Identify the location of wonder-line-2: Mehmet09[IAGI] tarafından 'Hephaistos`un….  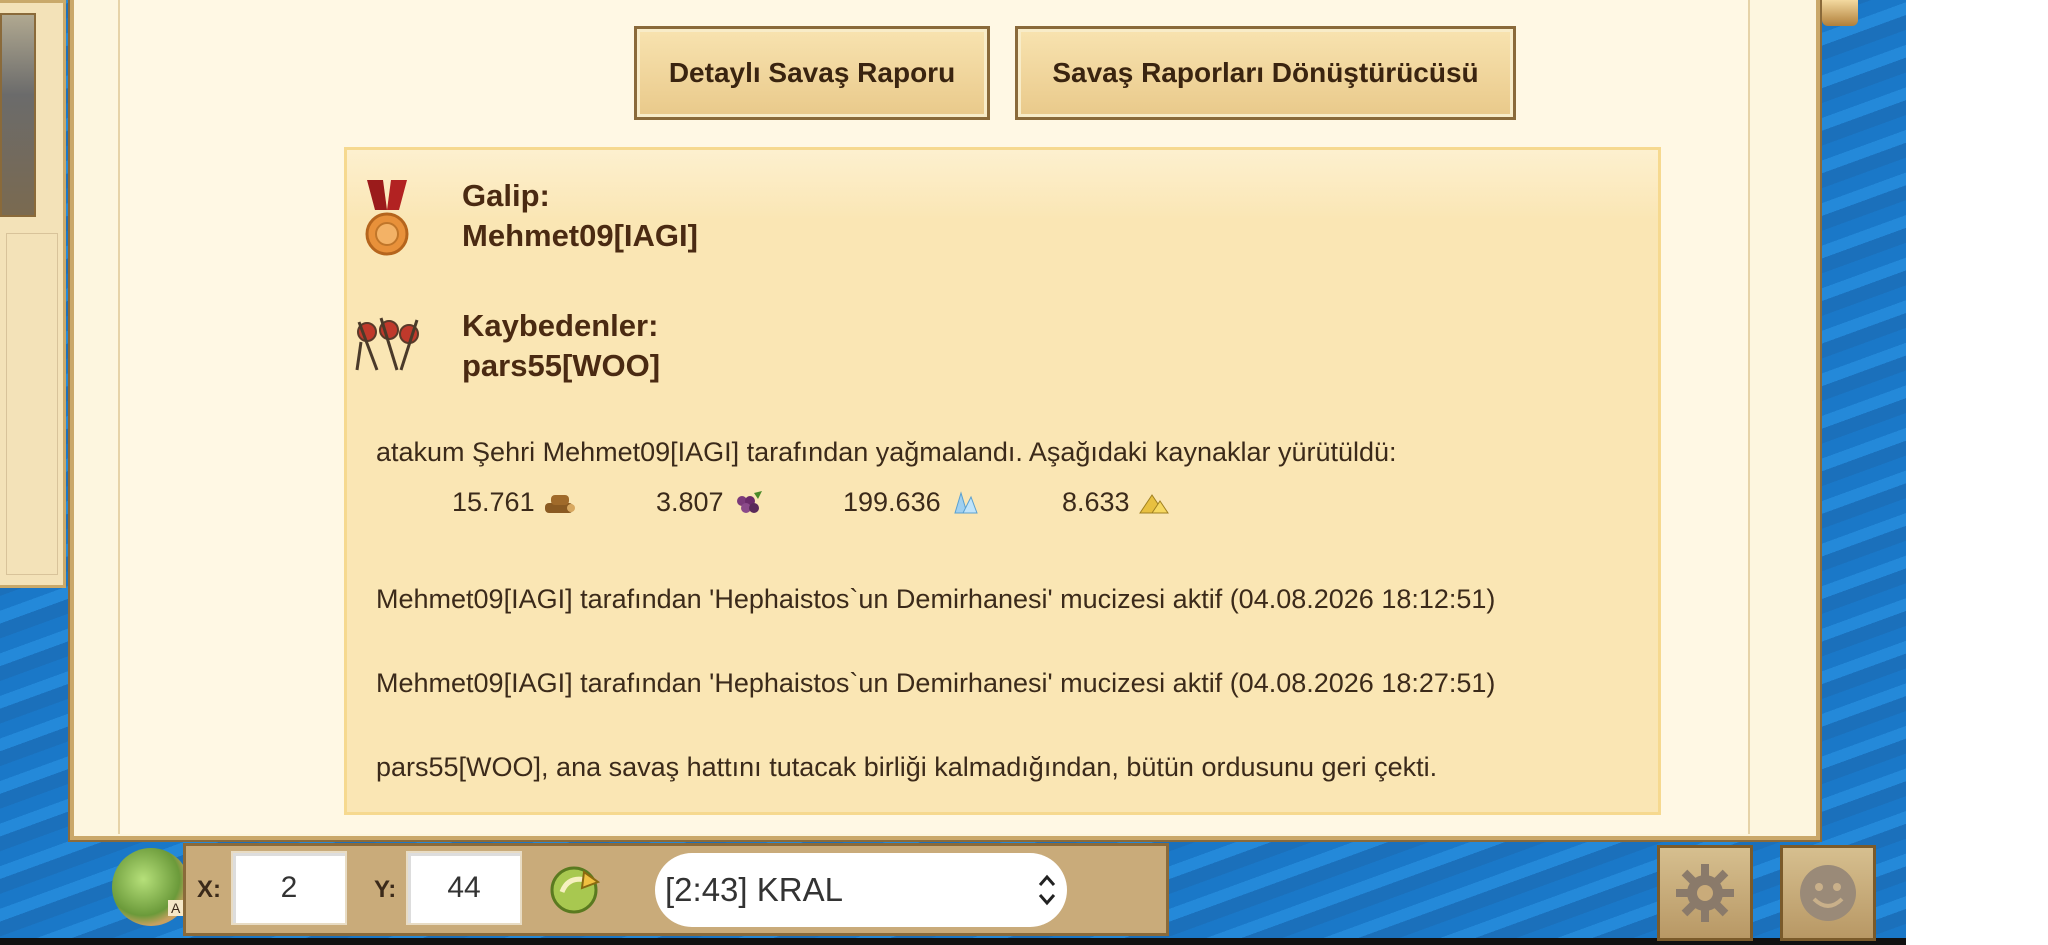
(936, 683).